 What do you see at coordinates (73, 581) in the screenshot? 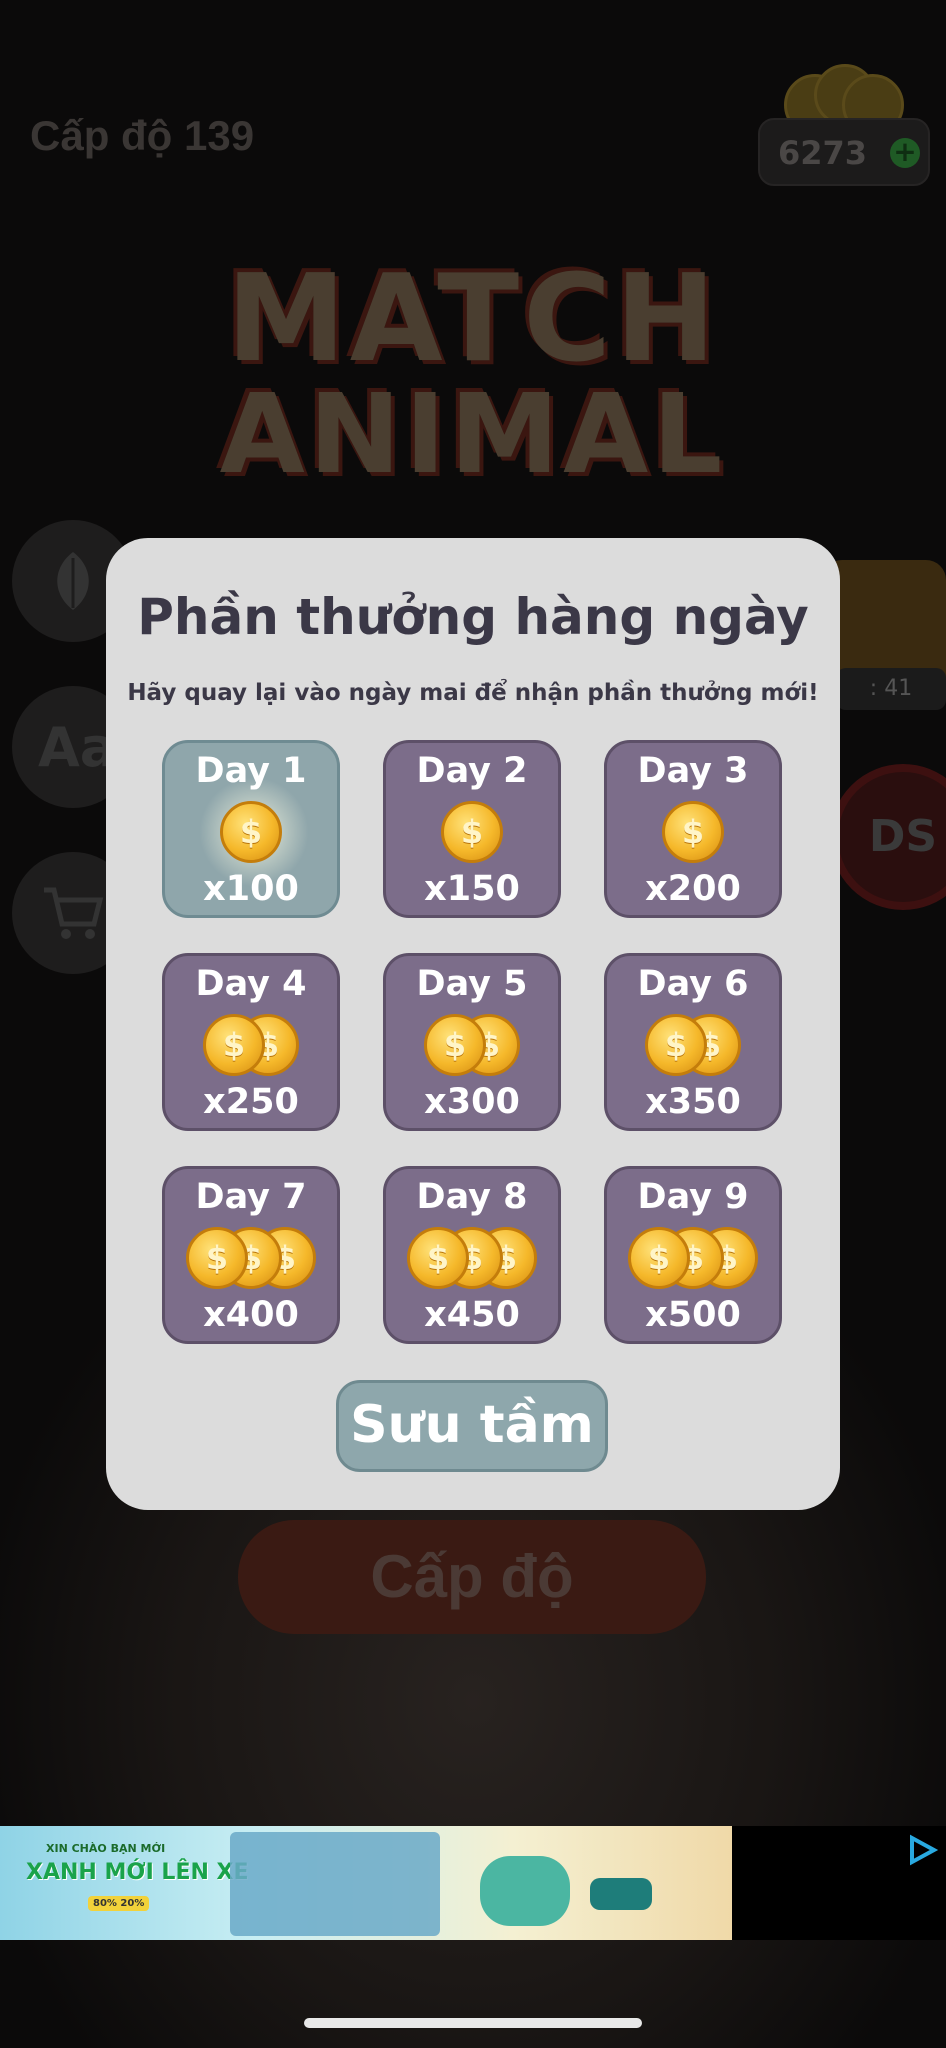
I see `leaf-icon` at bounding box center [73, 581].